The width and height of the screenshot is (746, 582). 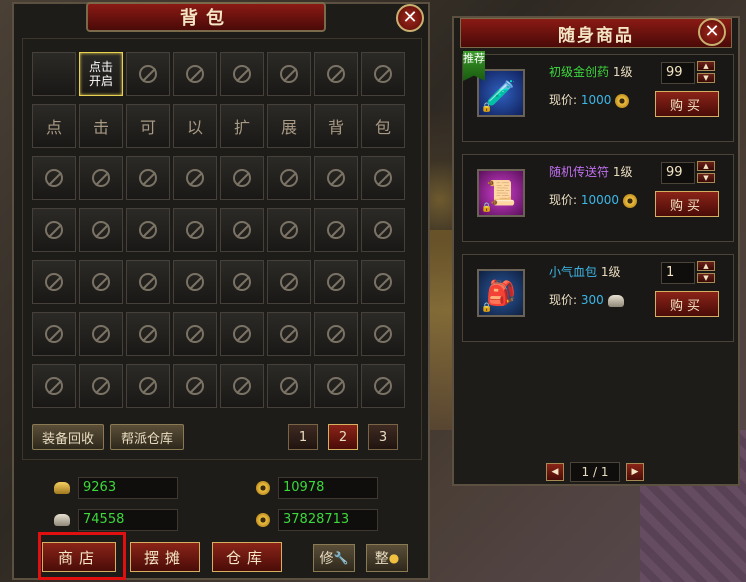 I want to click on sort-button: 整 ●, so click(x=387, y=558).